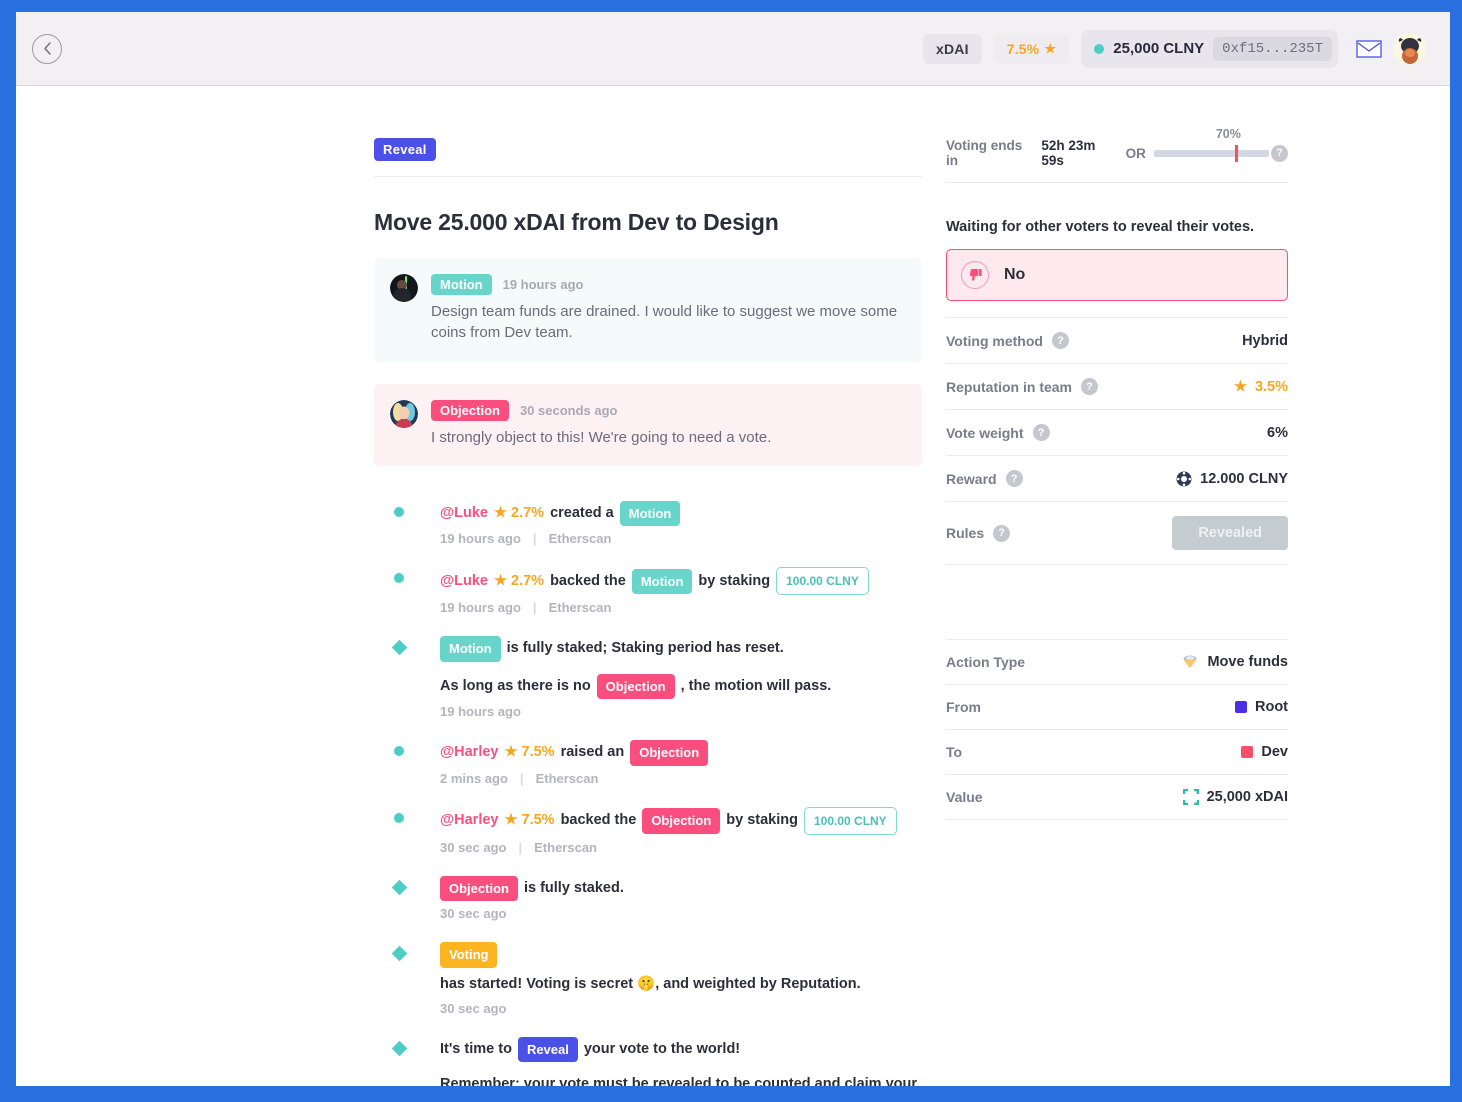  What do you see at coordinates (681, 888) in the screenshot?
I see `timeline-line: Objection is fully staked.` at bounding box center [681, 888].